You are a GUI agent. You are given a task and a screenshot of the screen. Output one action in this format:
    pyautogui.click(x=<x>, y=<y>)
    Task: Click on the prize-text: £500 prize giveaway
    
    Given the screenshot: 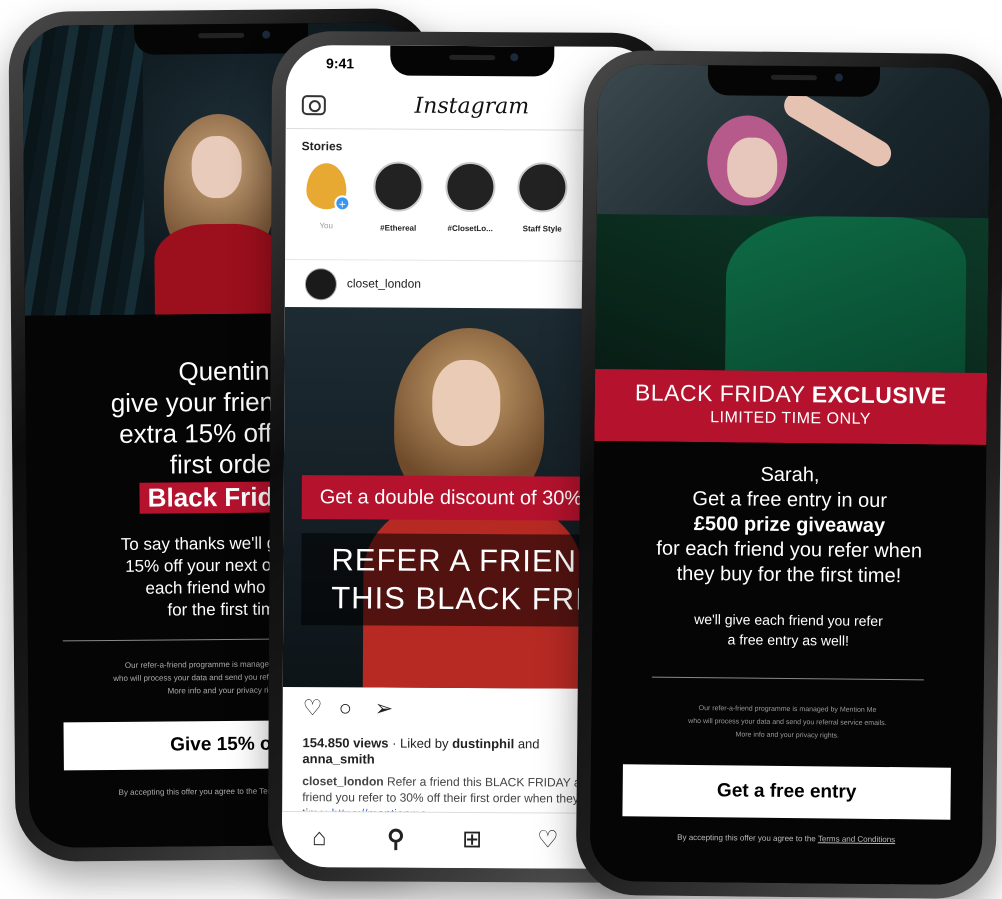 What is the action you would take?
    pyautogui.click(x=789, y=524)
    